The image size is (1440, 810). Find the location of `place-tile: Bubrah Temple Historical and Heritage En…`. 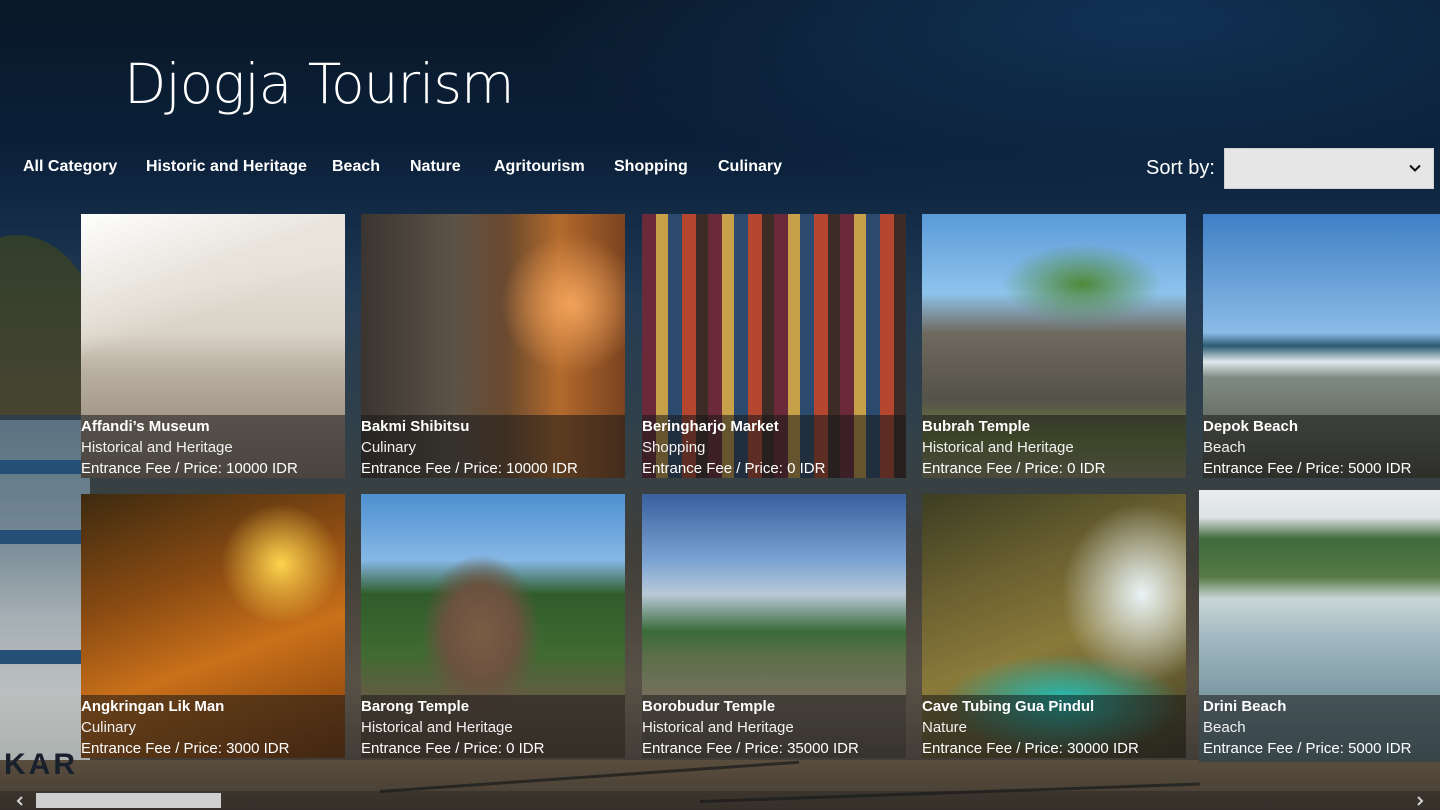

place-tile: Bubrah Temple Historical and Heritage En… is located at coordinates (1054, 346).